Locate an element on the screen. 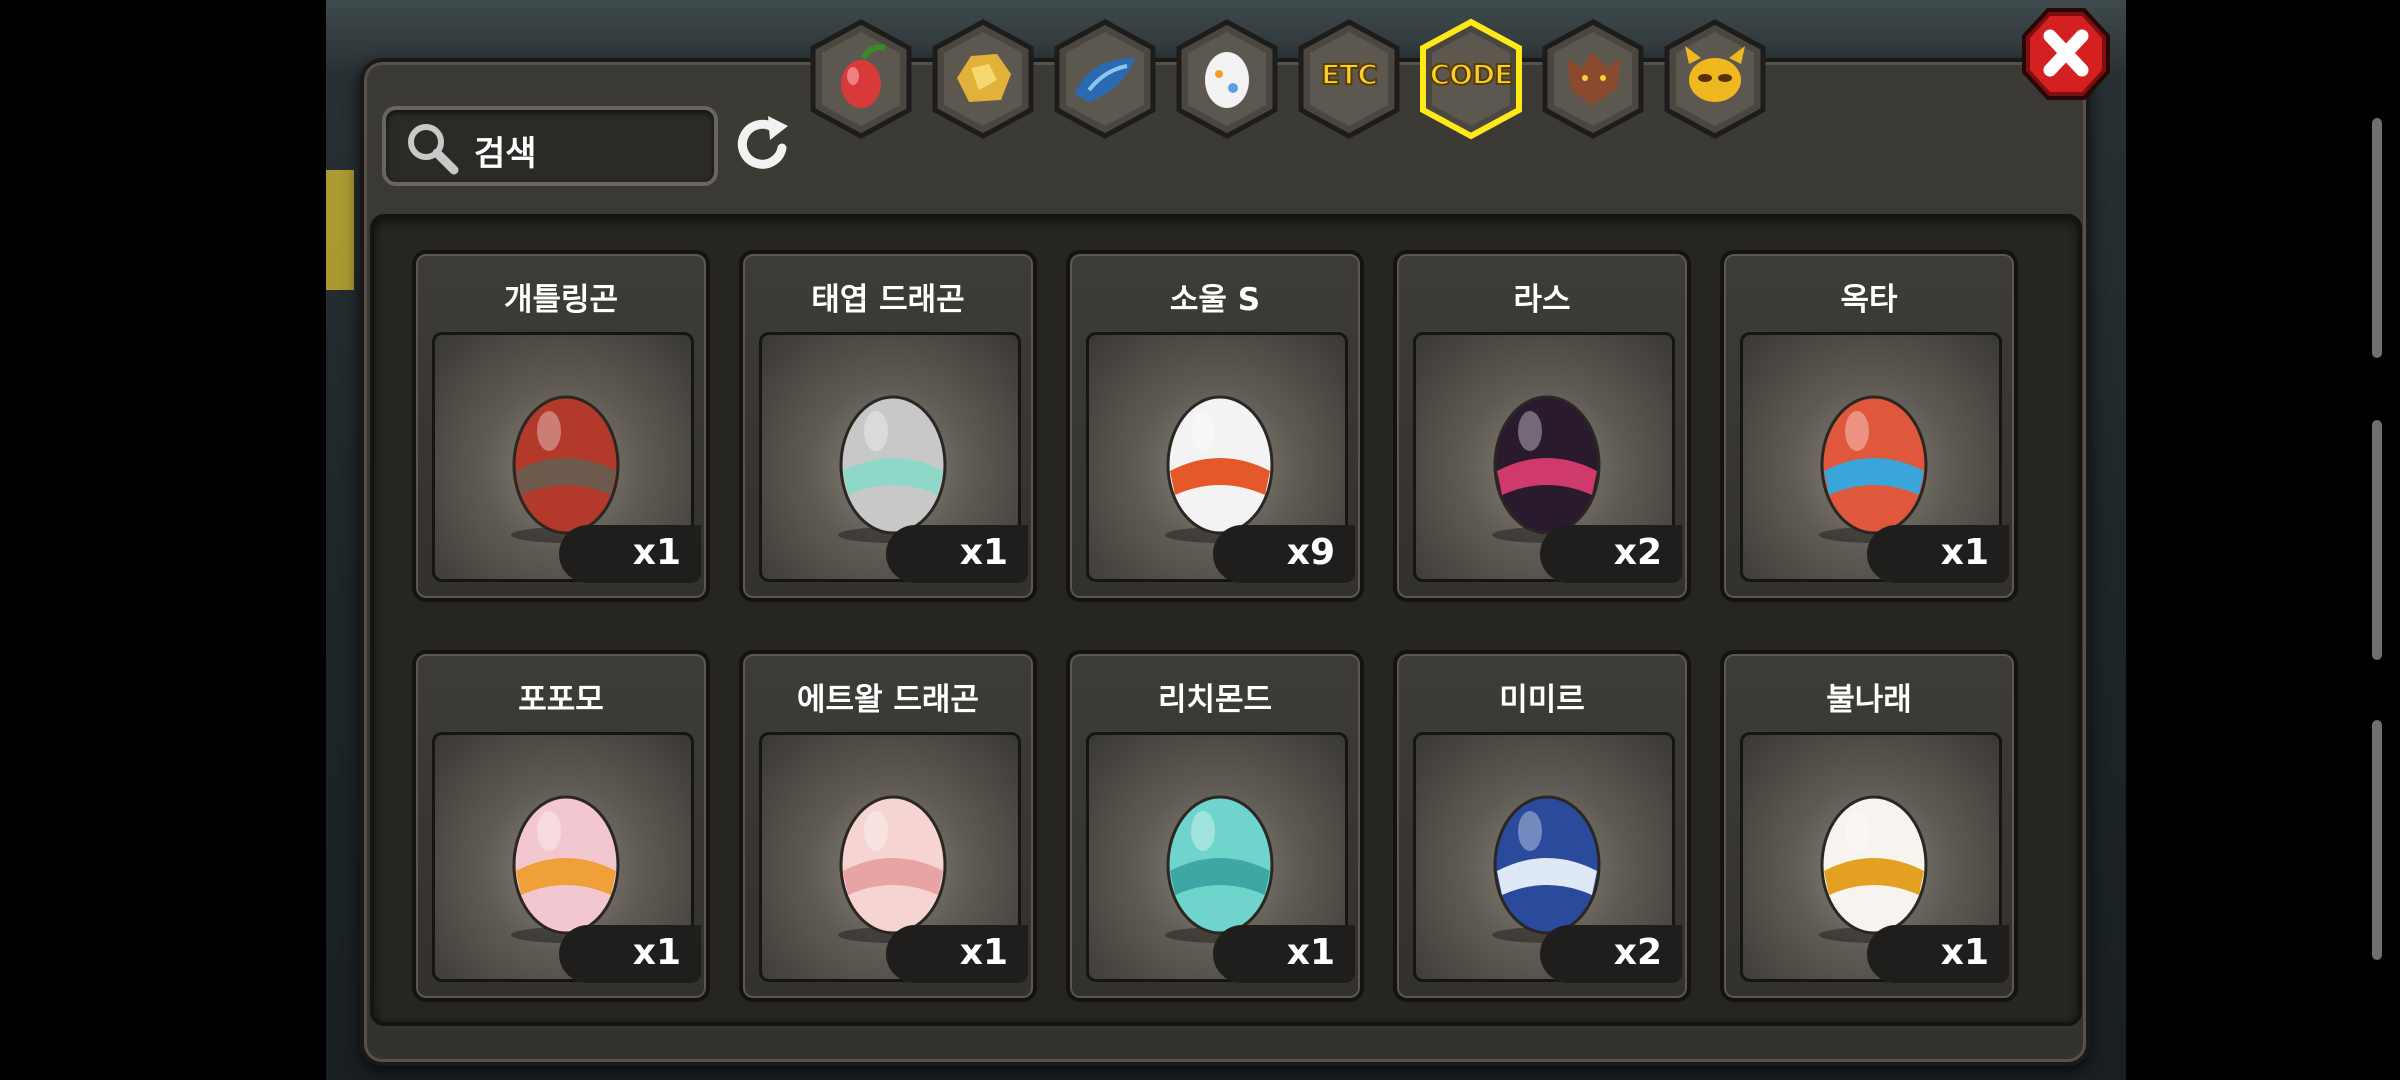 This screenshot has width=2400, height=1080. item-card: 옥타 x1 is located at coordinates (1869, 426).